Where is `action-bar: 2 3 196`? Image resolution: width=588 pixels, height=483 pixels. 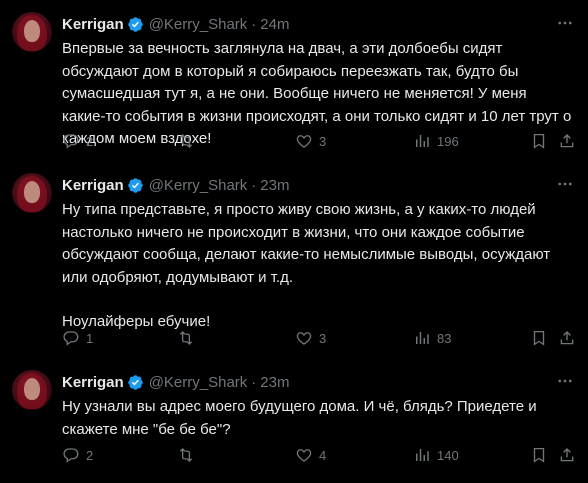 action-bar: 2 3 196 is located at coordinates (320, 141).